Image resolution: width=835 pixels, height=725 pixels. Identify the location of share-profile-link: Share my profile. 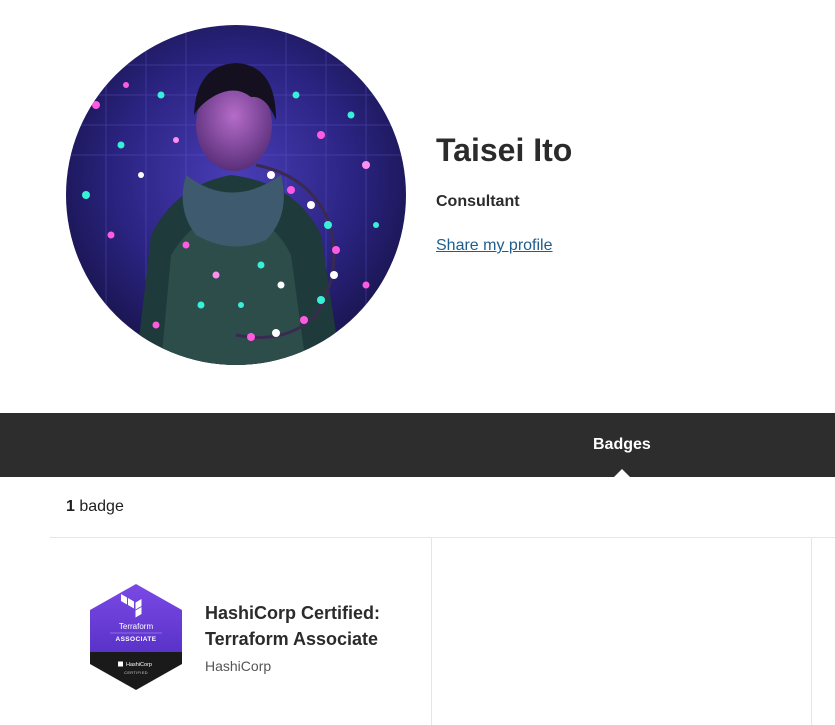
(494, 246).